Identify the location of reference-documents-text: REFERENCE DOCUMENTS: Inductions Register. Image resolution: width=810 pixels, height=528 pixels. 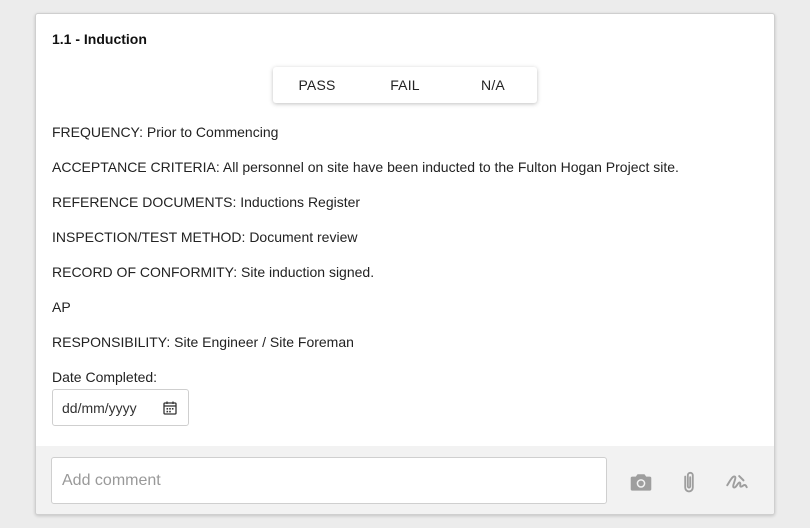
(206, 202).